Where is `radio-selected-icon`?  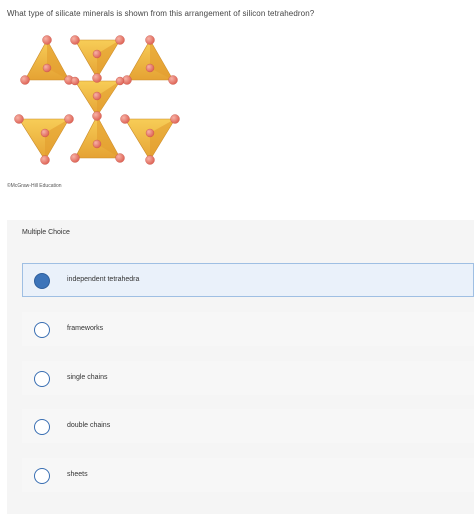 radio-selected-icon is located at coordinates (42, 281).